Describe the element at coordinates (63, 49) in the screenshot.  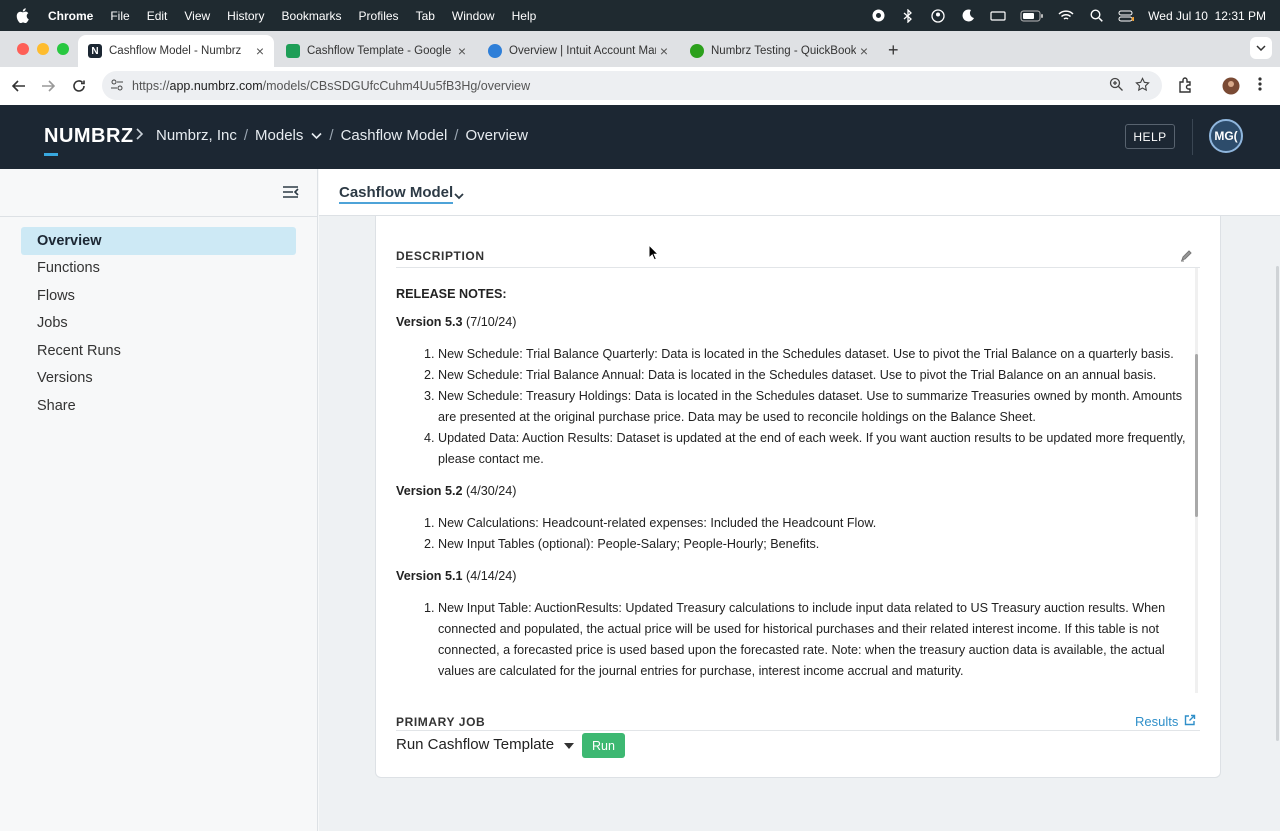
I see `zoom-window-button` at that location.